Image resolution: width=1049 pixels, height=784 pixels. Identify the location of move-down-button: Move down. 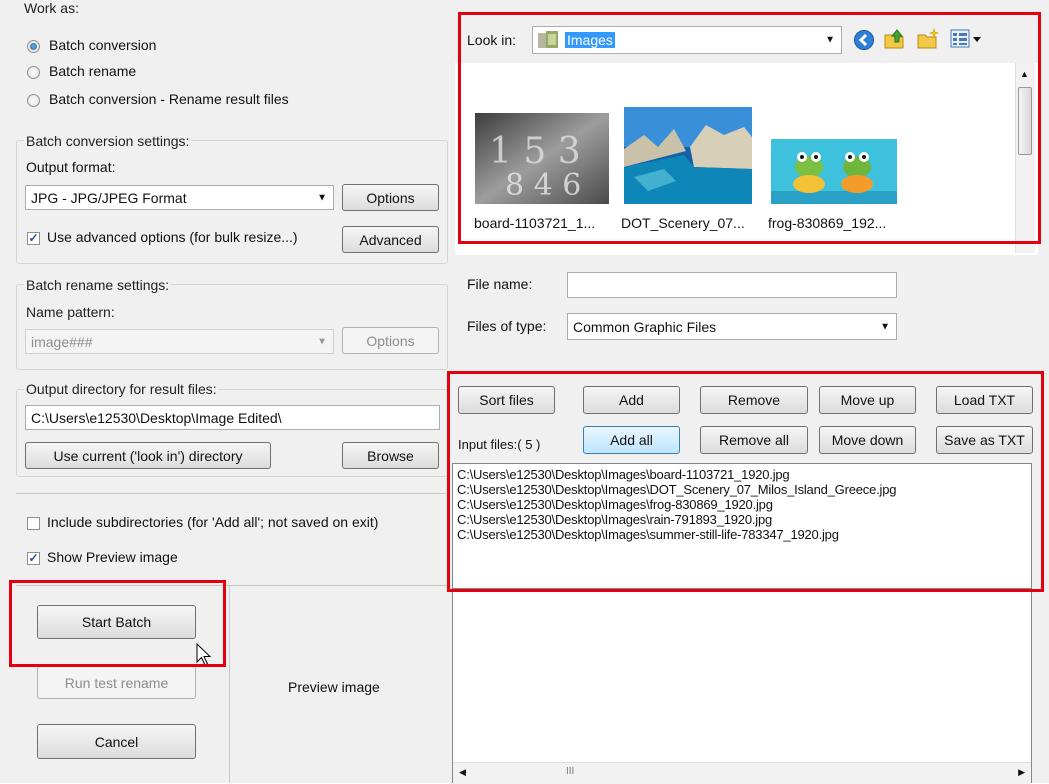
(867, 440).